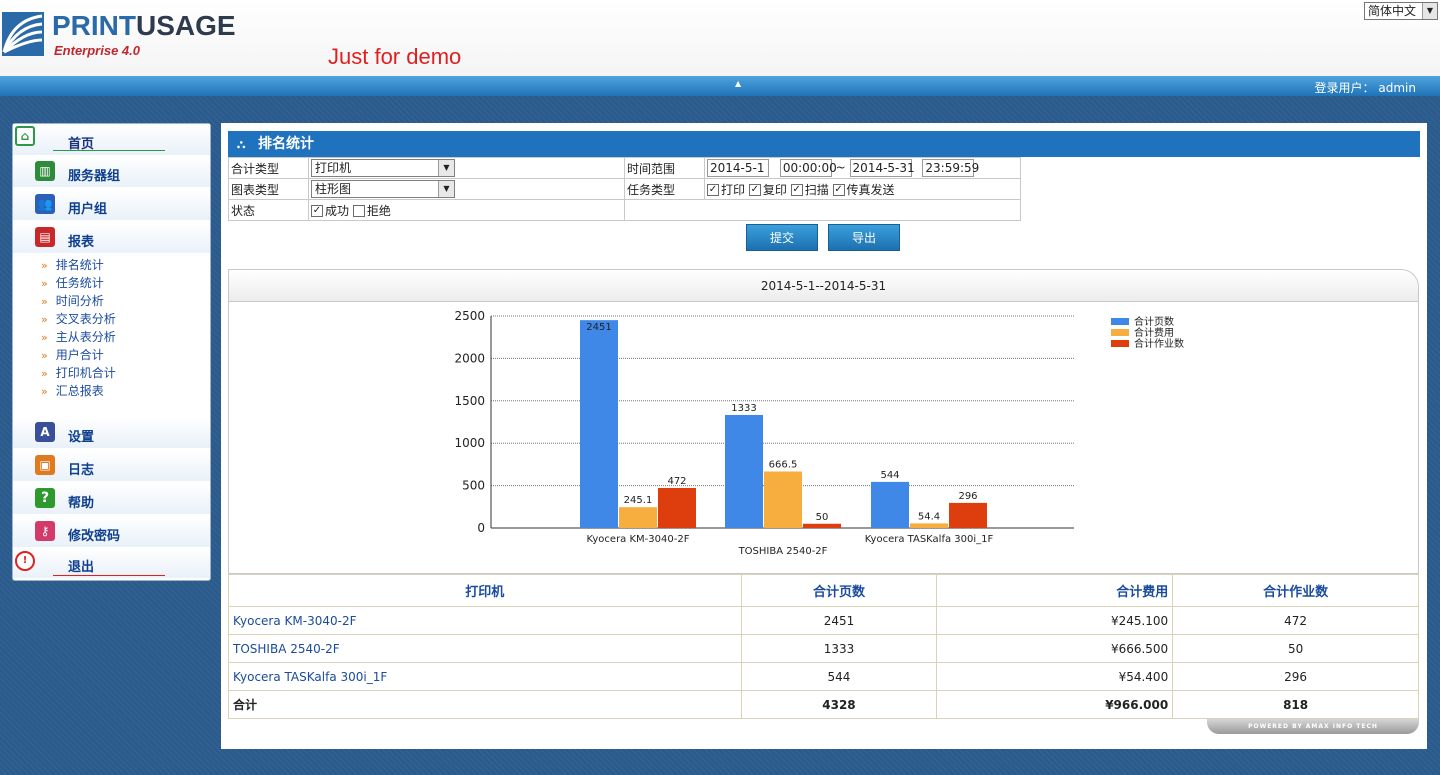 The image size is (1440, 775). What do you see at coordinates (45, 432) in the screenshot?
I see `settings-icon: A` at bounding box center [45, 432].